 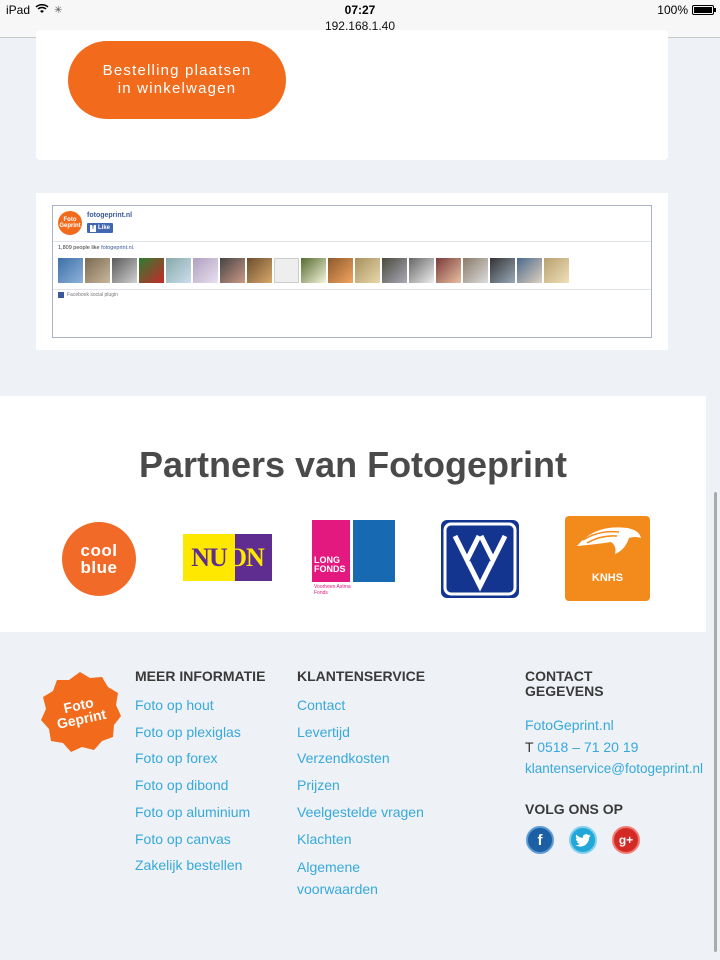 I want to click on klantenservice-link: Verzendkosten, so click(x=343, y=758).